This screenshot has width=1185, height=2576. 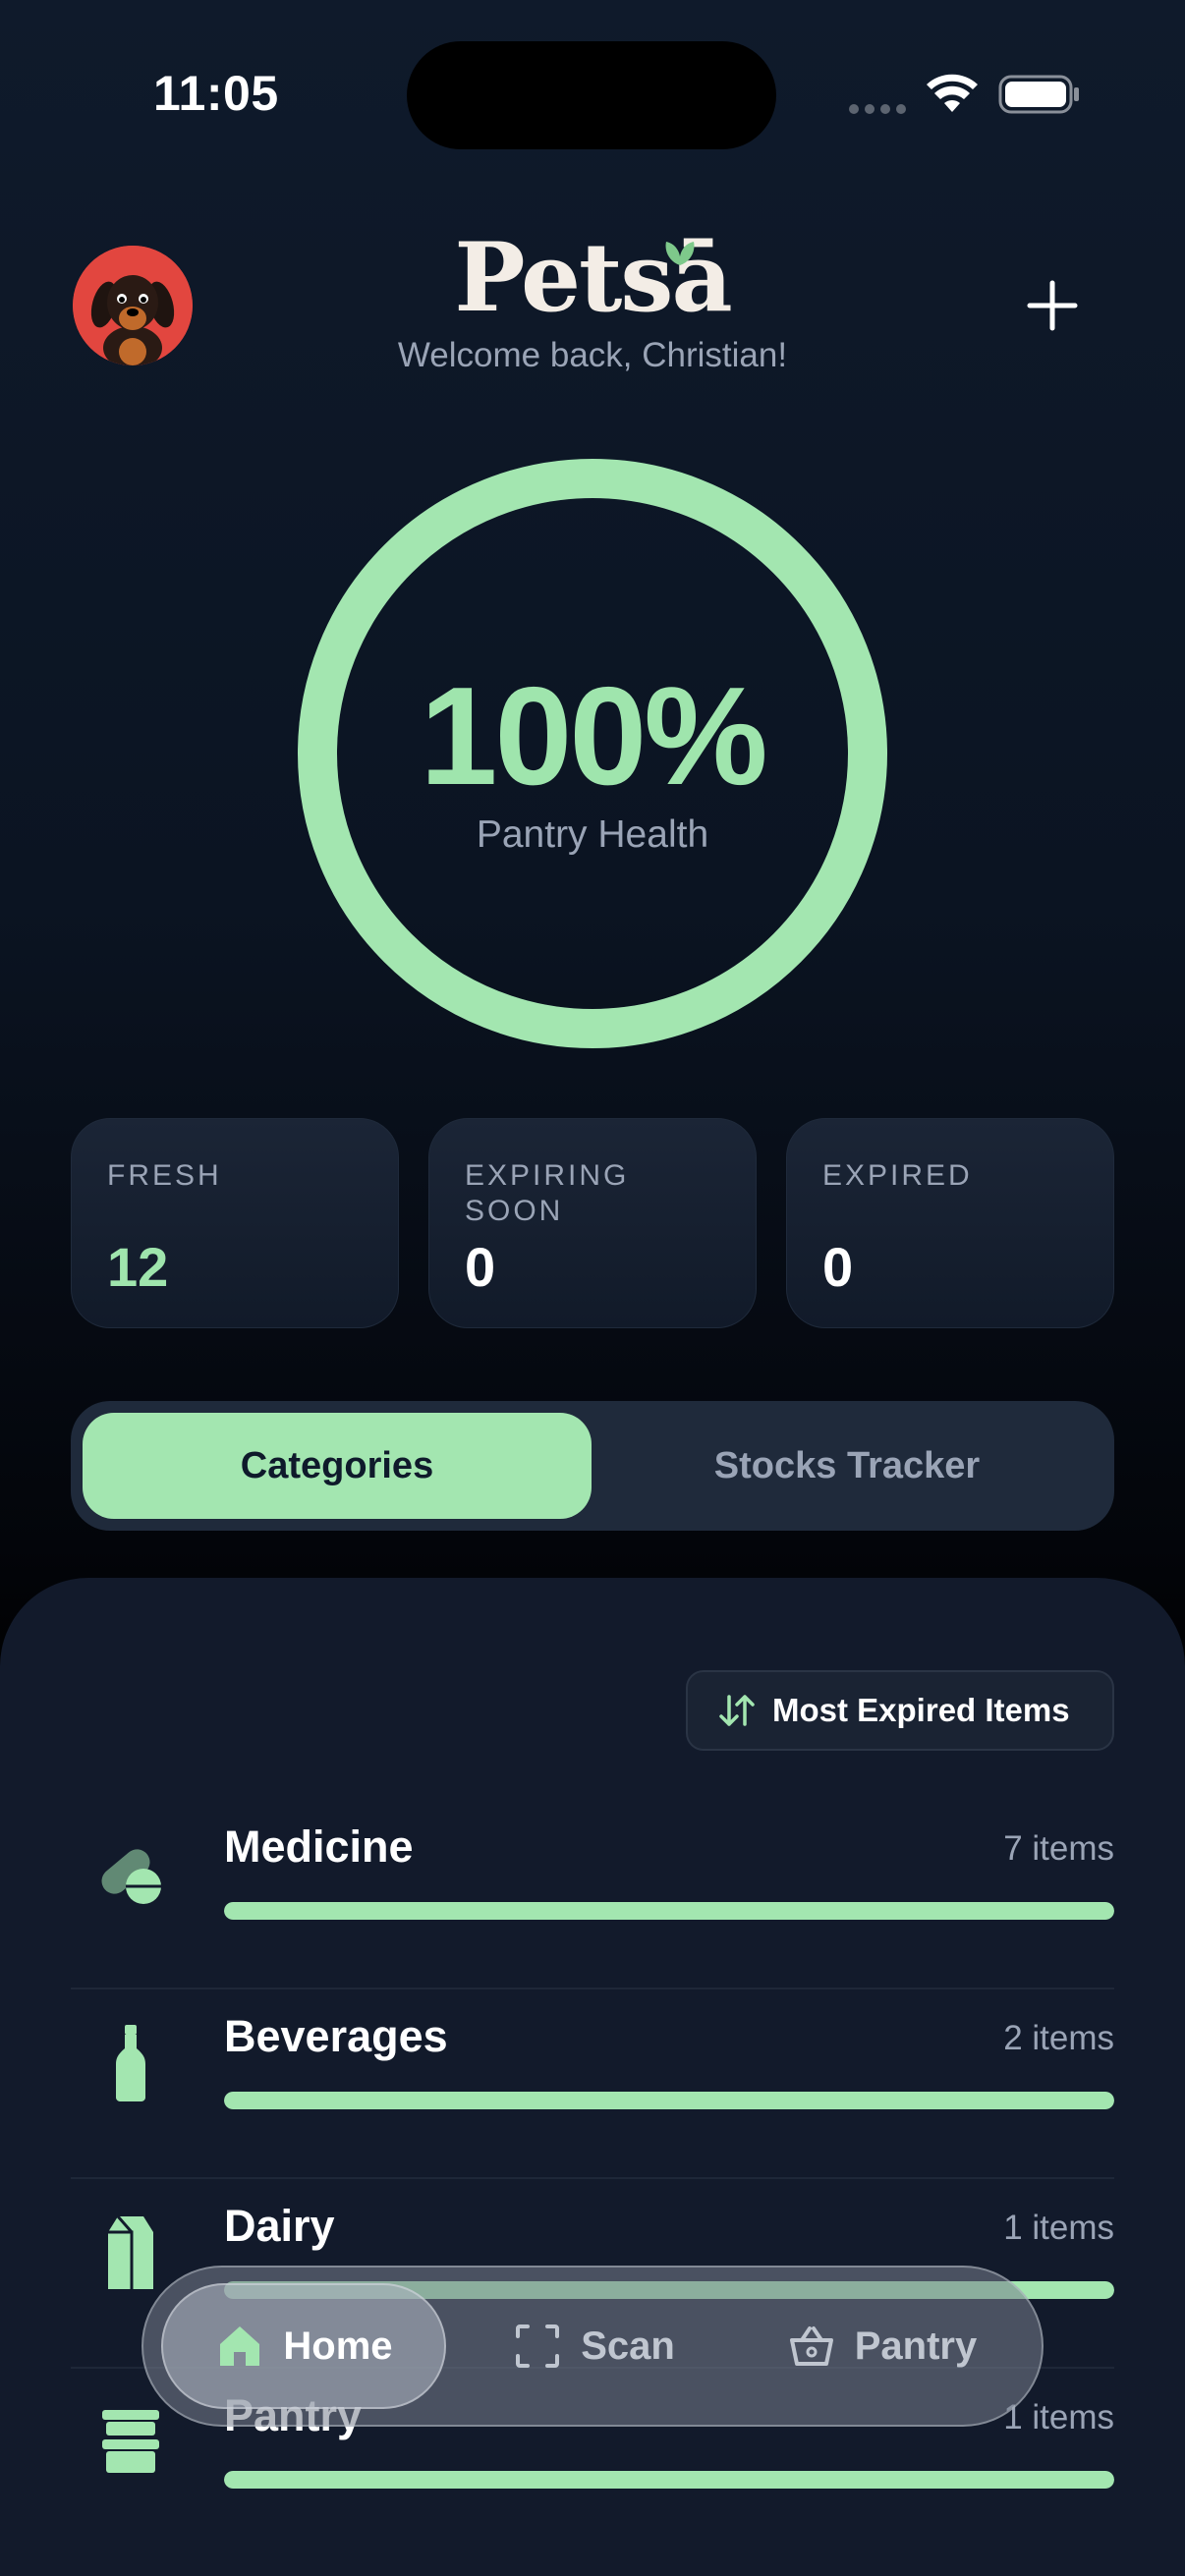 What do you see at coordinates (165, 1175) in the screenshot?
I see `stat-label: FRESH` at bounding box center [165, 1175].